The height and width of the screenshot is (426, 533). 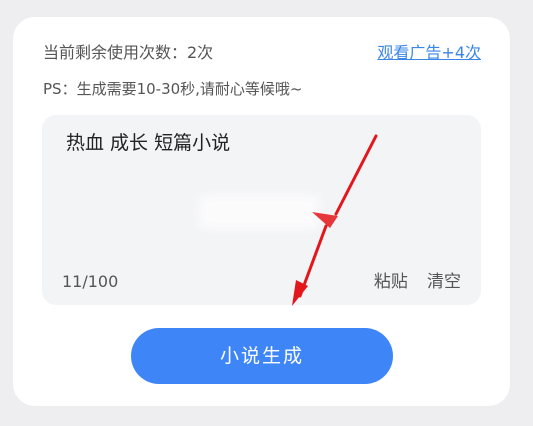 I want to click on remaining-uses-text: 当前剩余使用次数：2次, so click(x=128, y=52).